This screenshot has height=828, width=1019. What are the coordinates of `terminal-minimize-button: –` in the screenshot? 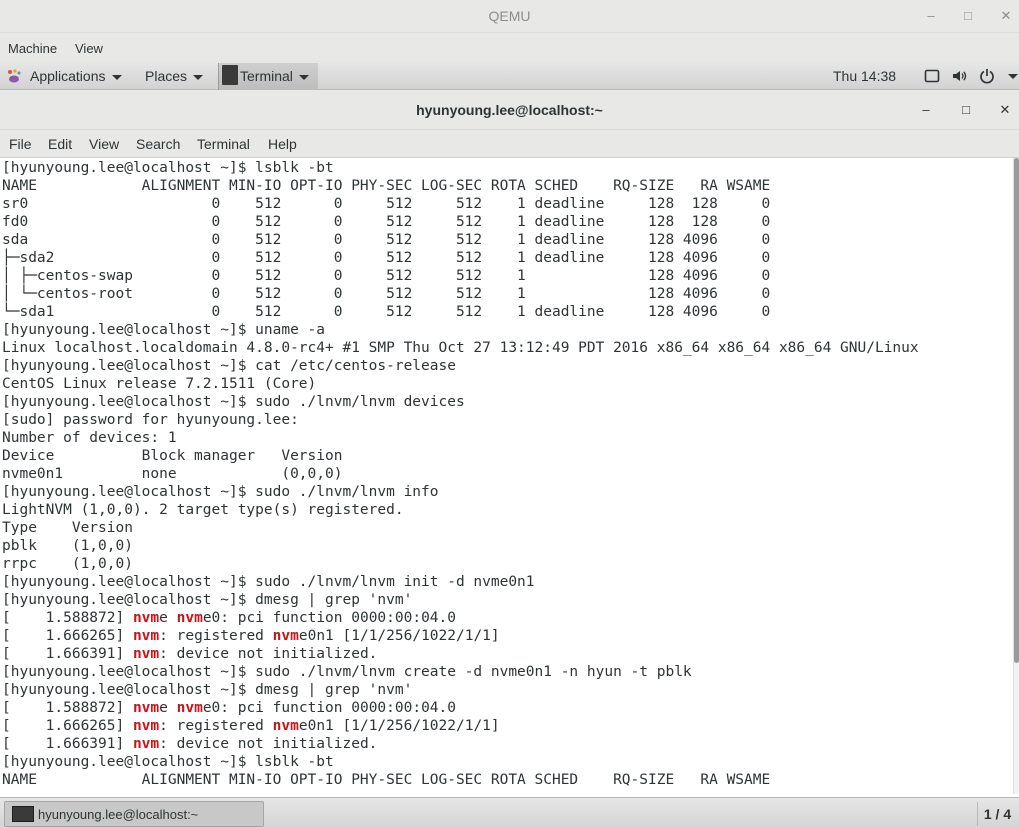 It's located at (926, 110).